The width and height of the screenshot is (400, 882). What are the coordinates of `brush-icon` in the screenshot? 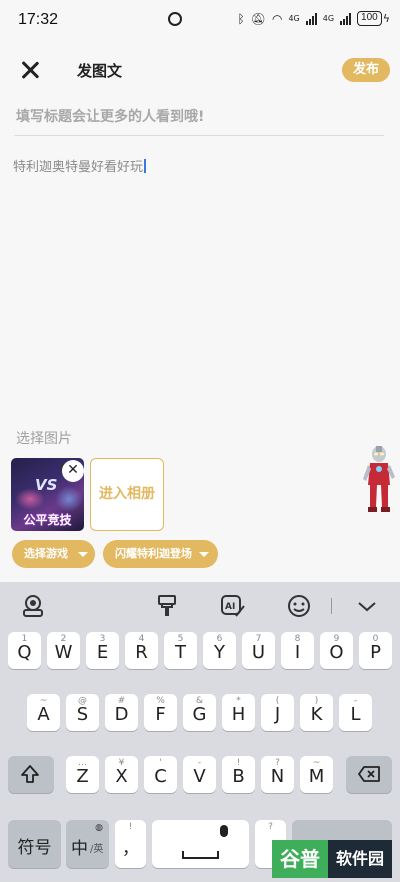 It's located at (167, 606).